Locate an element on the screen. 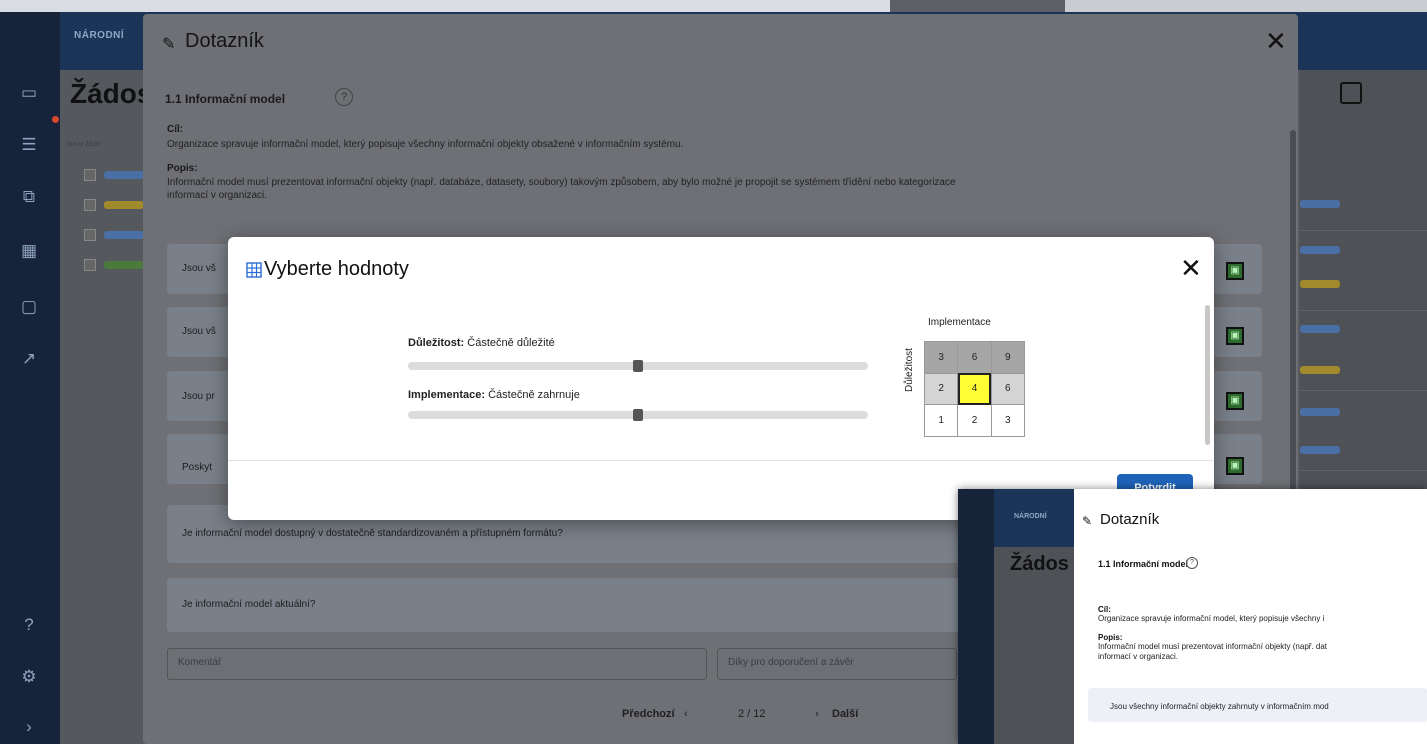  matrix-row-header: Důležitost is located at coordinates (909, 370).